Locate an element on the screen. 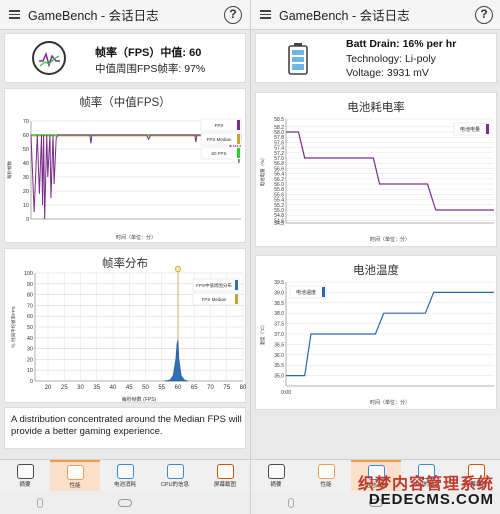 Image resolution: width=500 pixels, height=514 pixels. y-tick-label: 38.5 is located at coordinates (279, 304).